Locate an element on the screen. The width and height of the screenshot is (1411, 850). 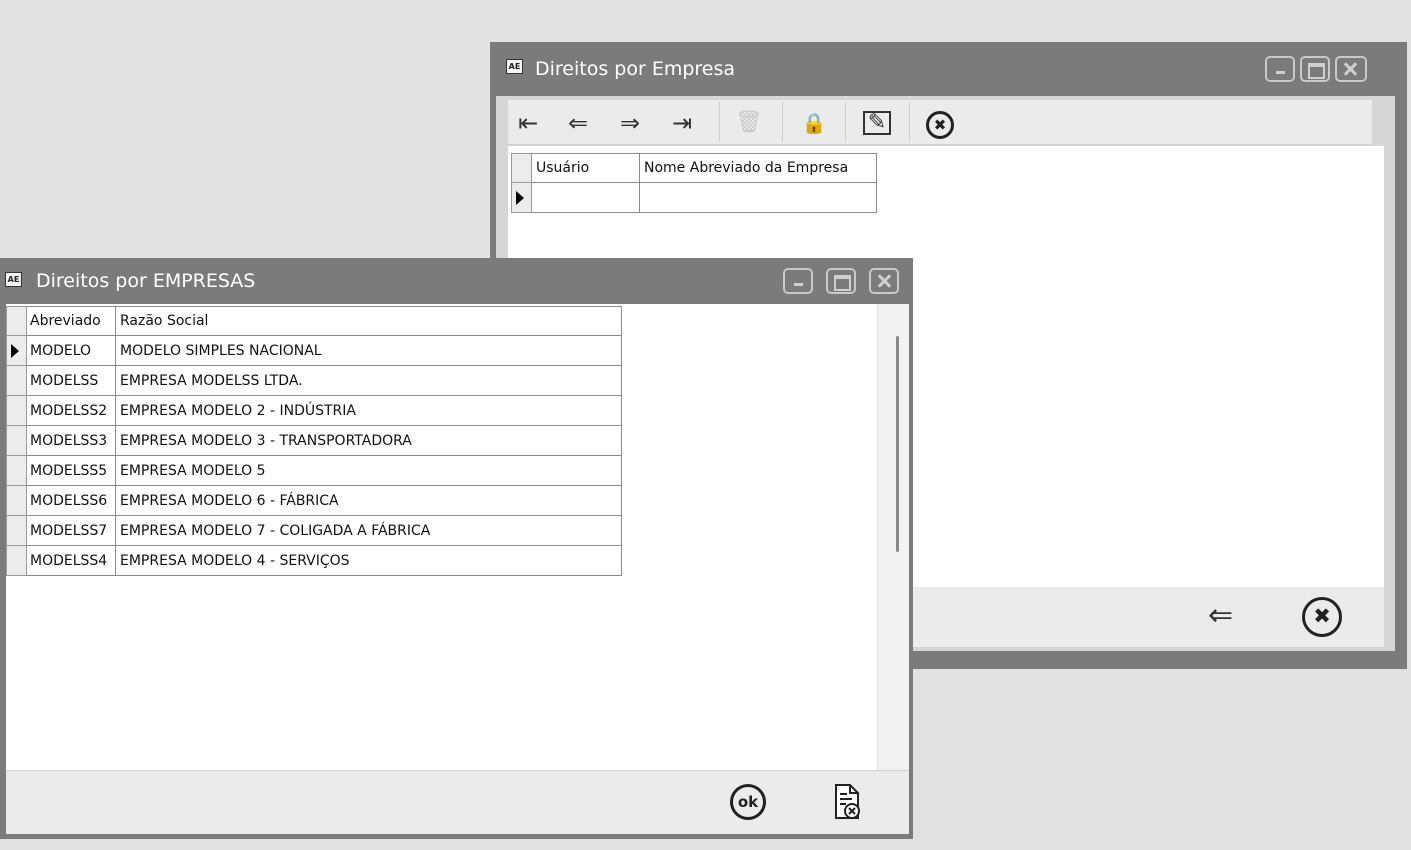
edit-record-icon: ✎ is located at coordinates (877, 123).